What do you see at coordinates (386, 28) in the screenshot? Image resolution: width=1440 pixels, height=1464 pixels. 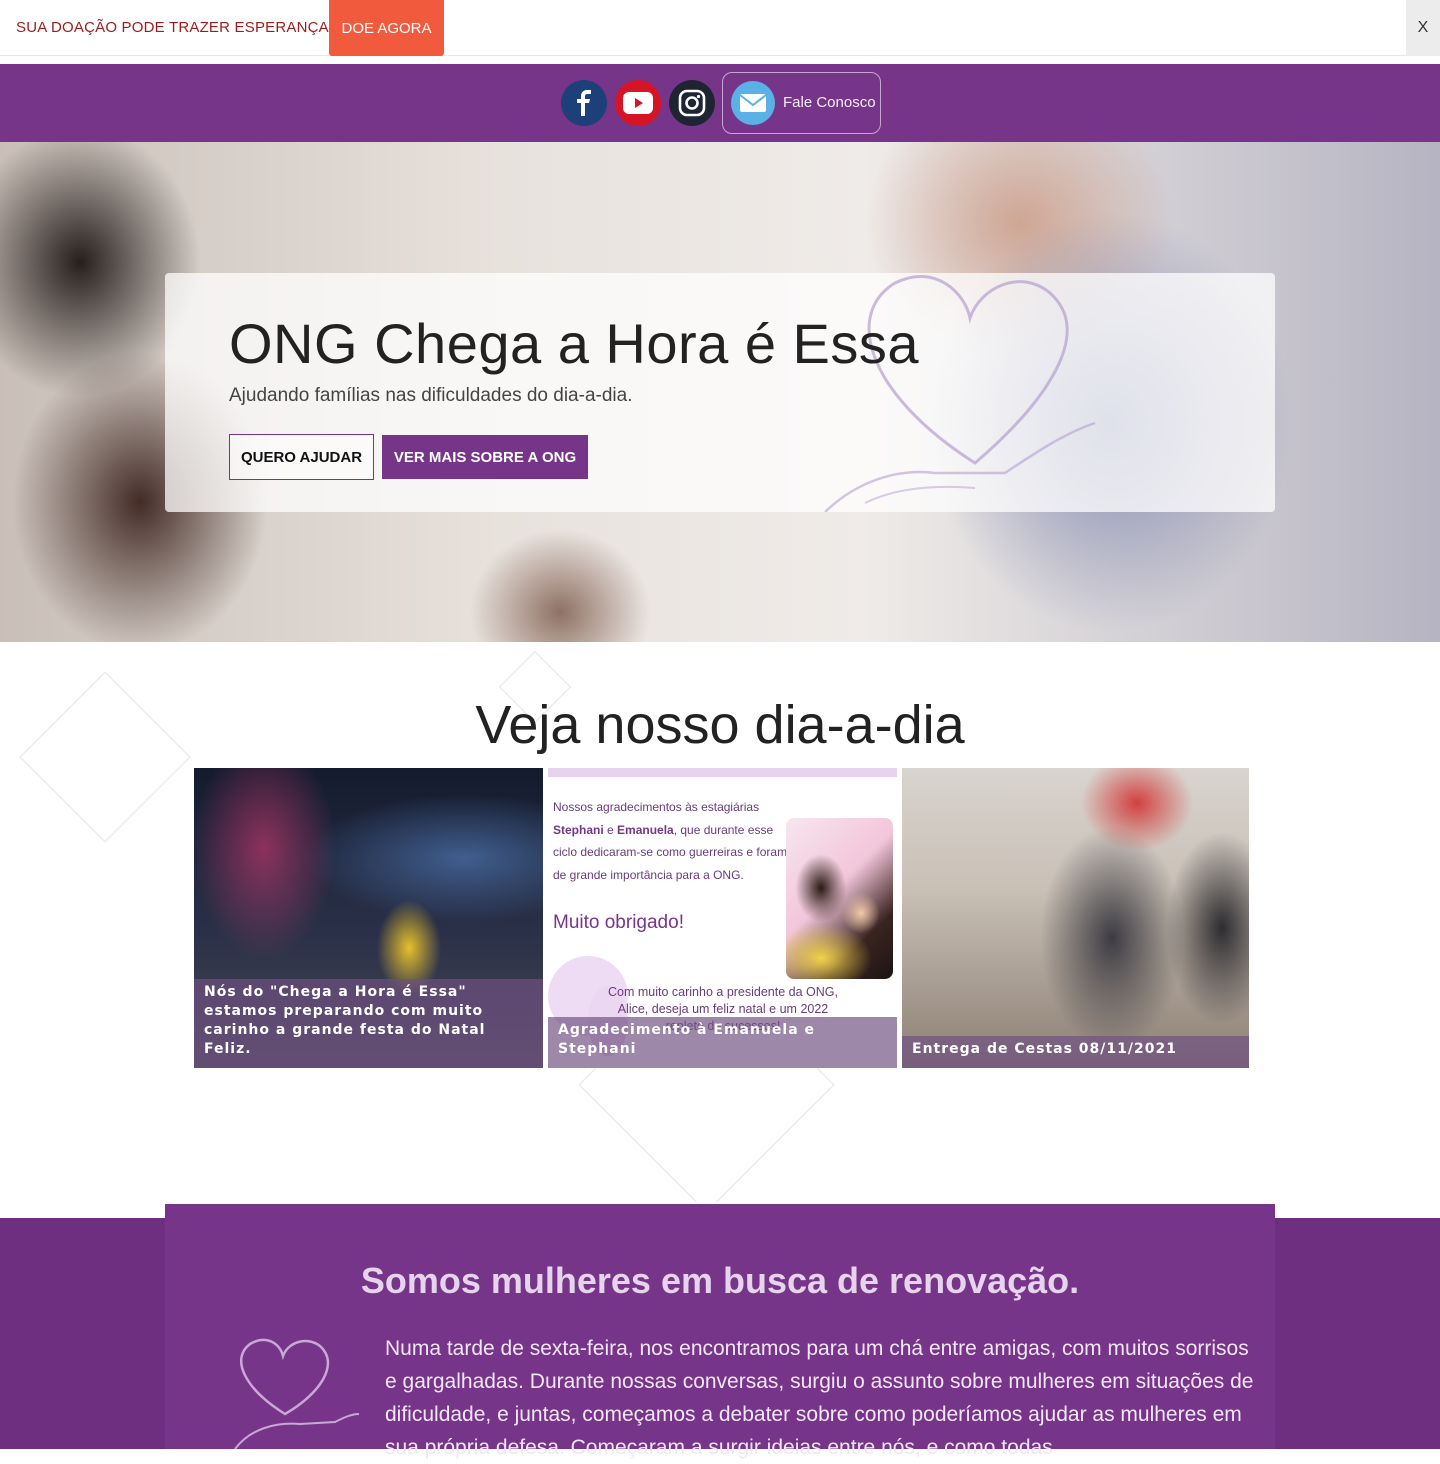 I see `donate-now-button: DOE AGORA` at bounding box center [386, 28].